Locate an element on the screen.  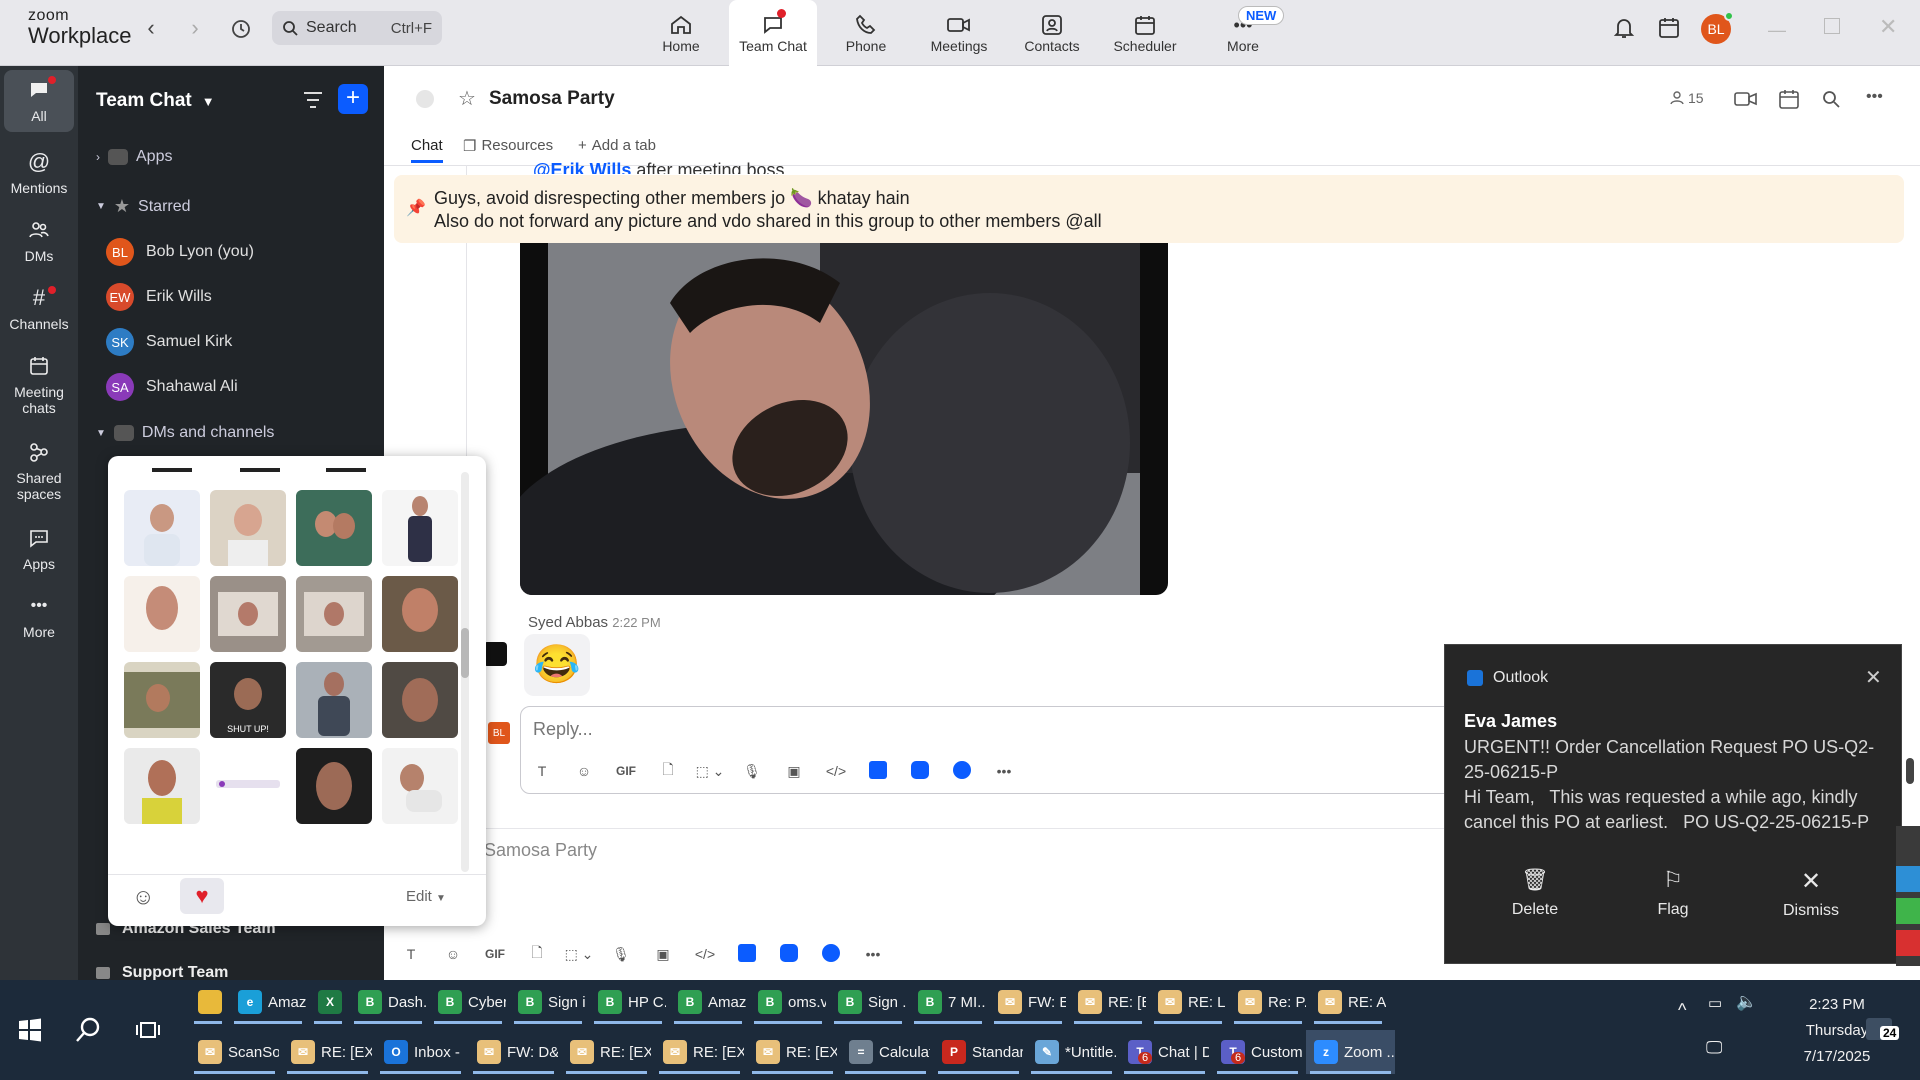
rail-item-channels: # Channels is located at coordinates (39, 308).